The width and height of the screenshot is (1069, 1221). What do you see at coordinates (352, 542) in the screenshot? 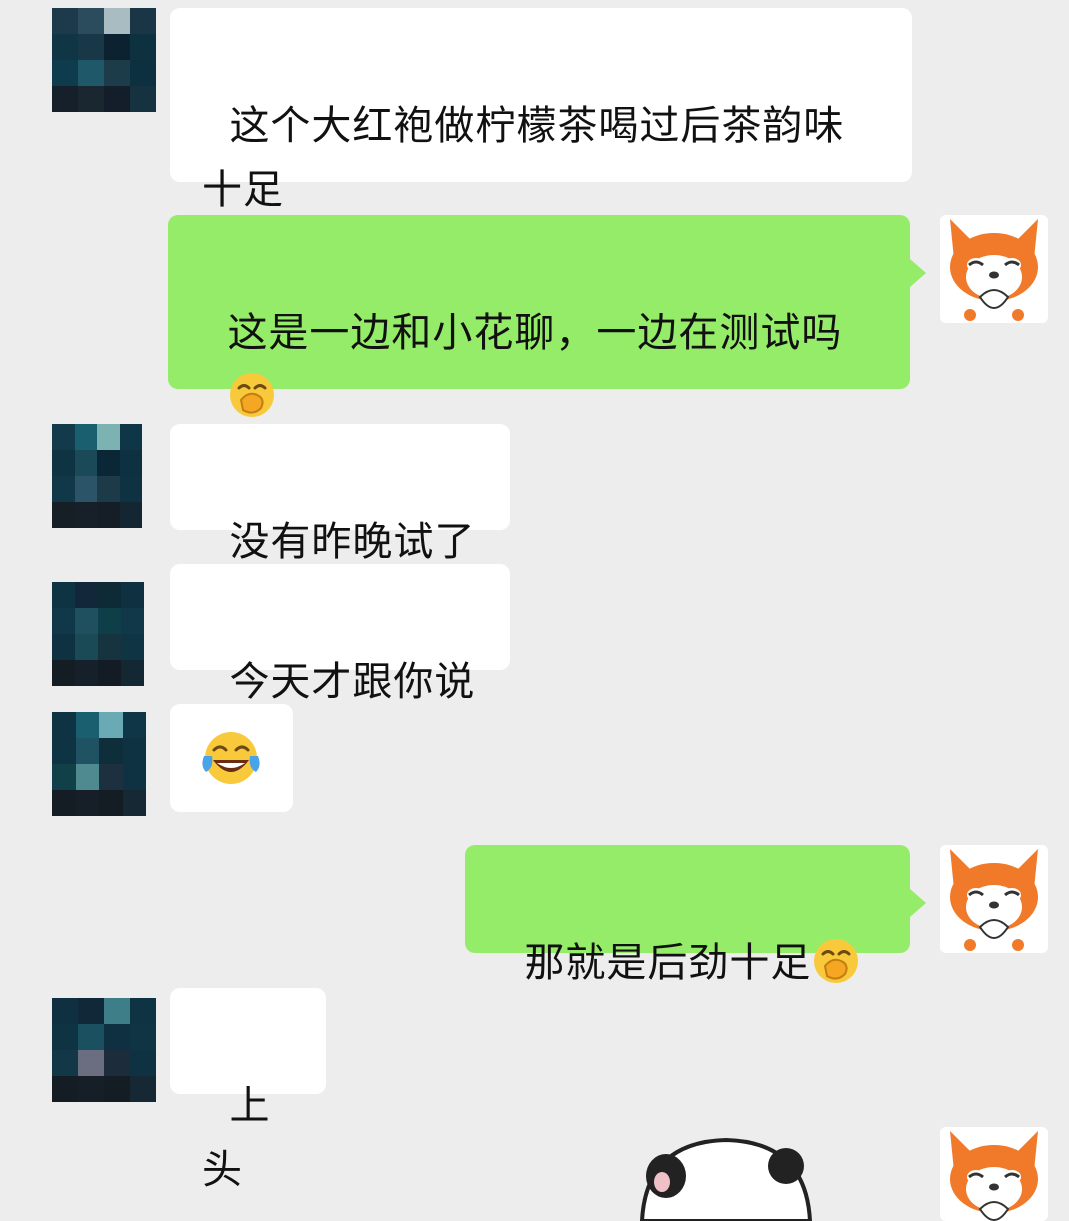
I see `message-text: 没有昨晚试了` at bounding box center [352, 542].